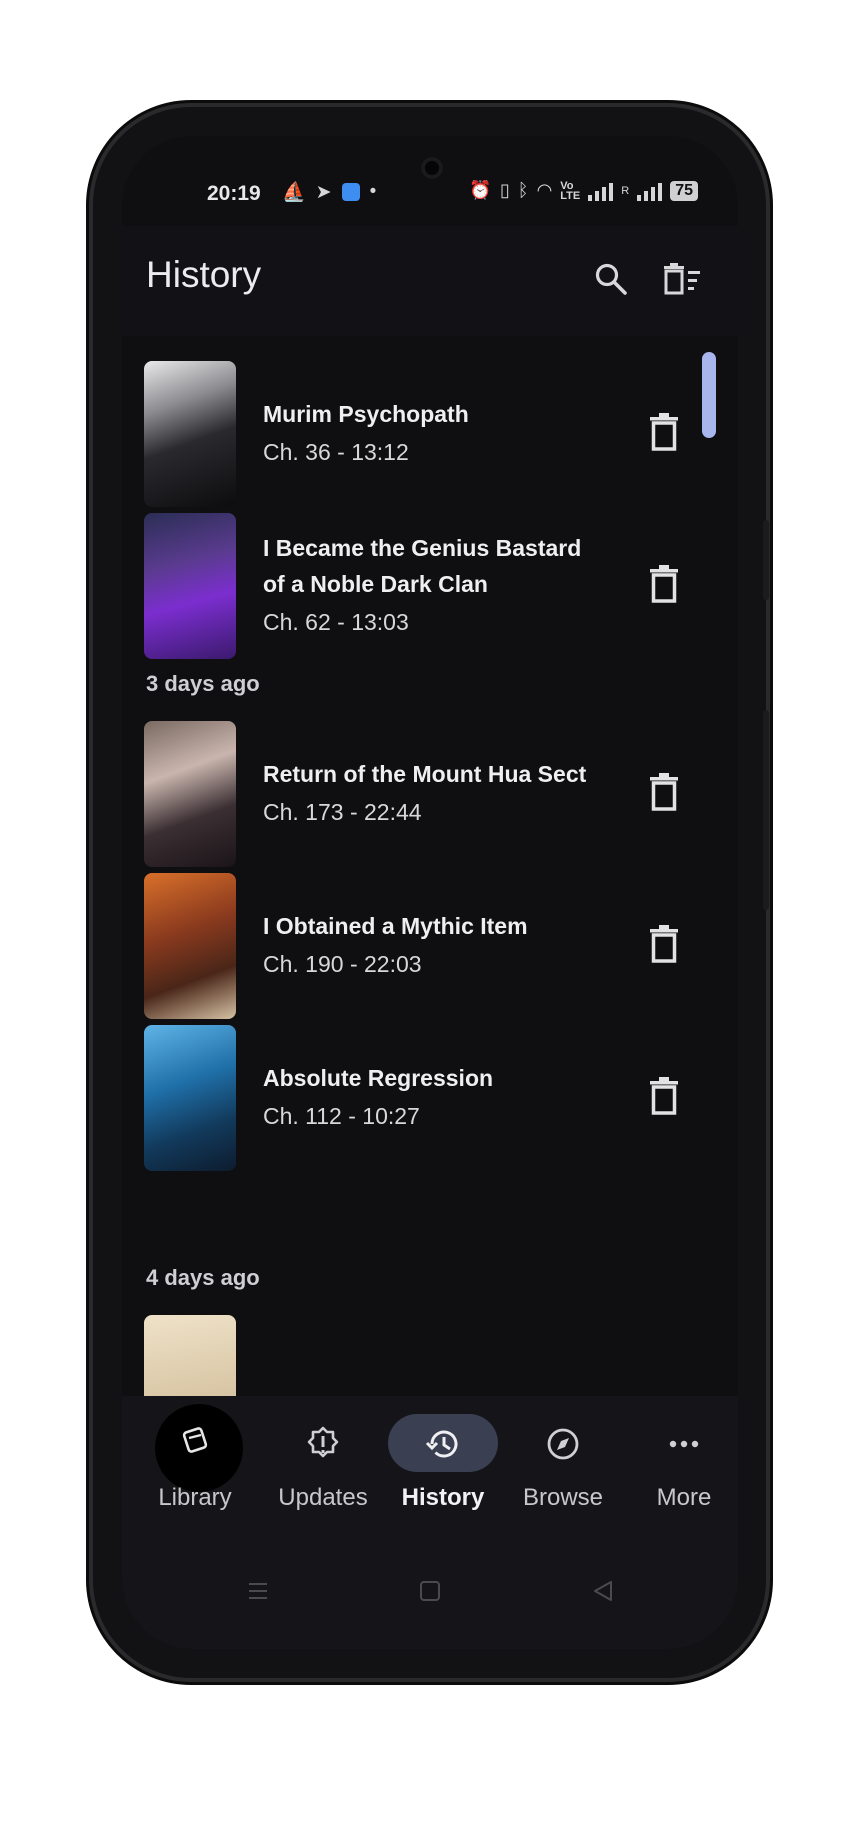  Describe the element at coordinates (601, 191) in the screenshot. I see `signal-icon` at that location.